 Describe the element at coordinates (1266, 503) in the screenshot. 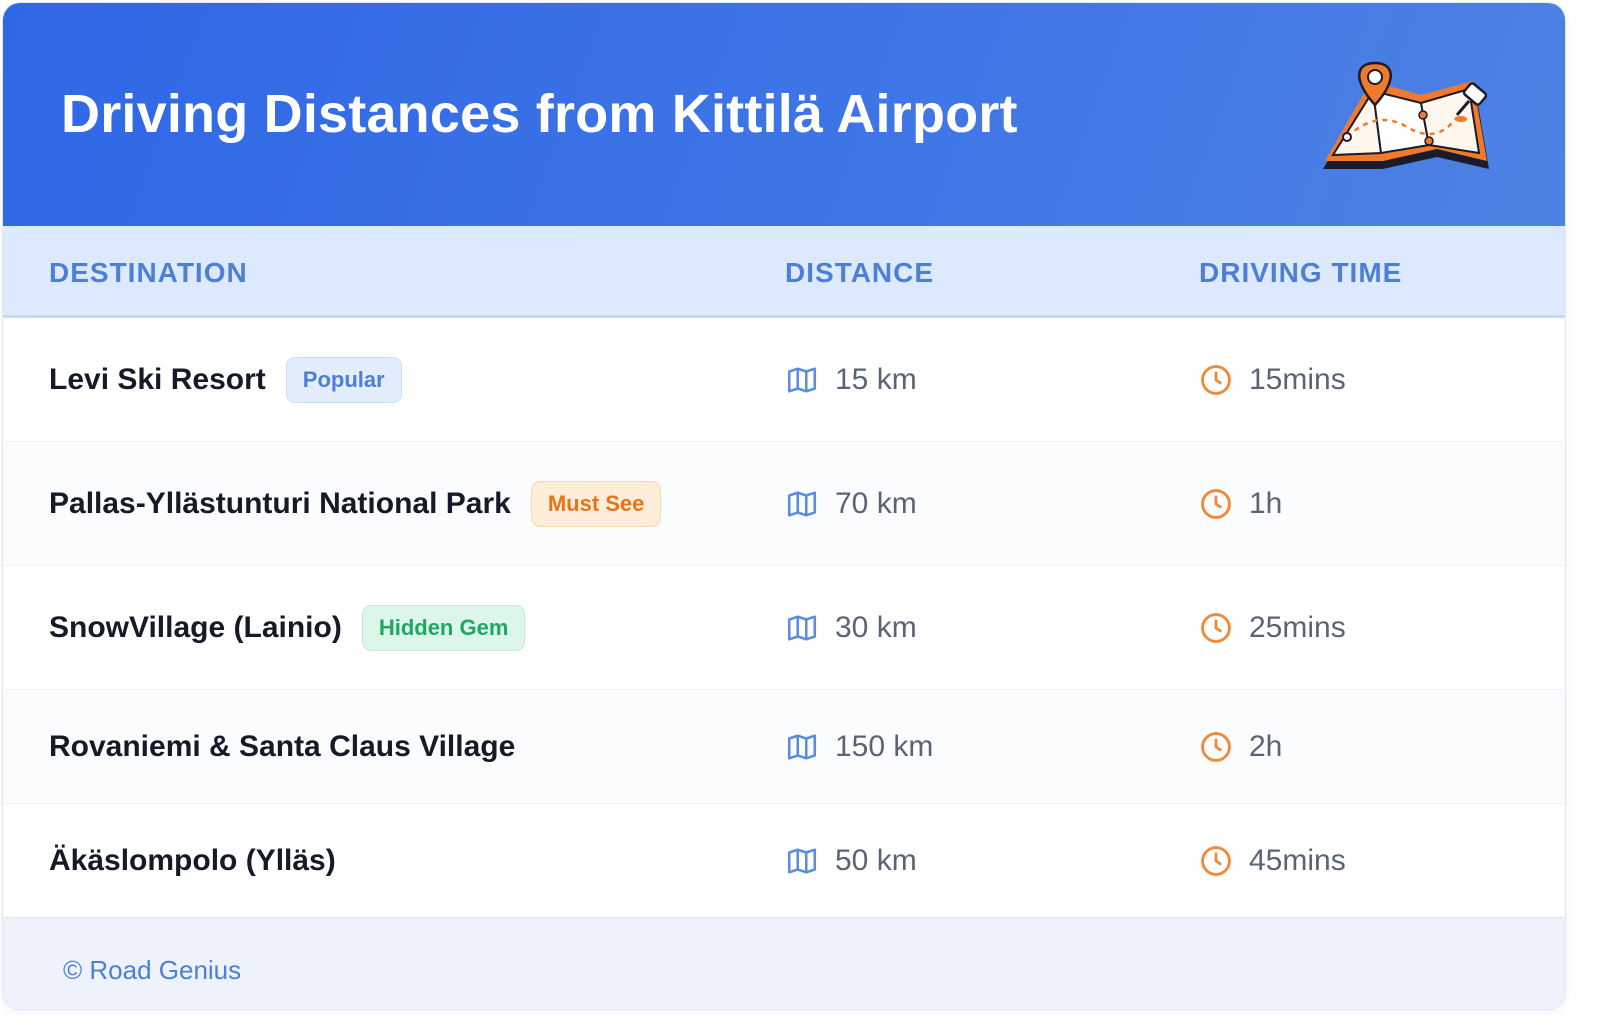

I see `time-value: 1h` at that location.